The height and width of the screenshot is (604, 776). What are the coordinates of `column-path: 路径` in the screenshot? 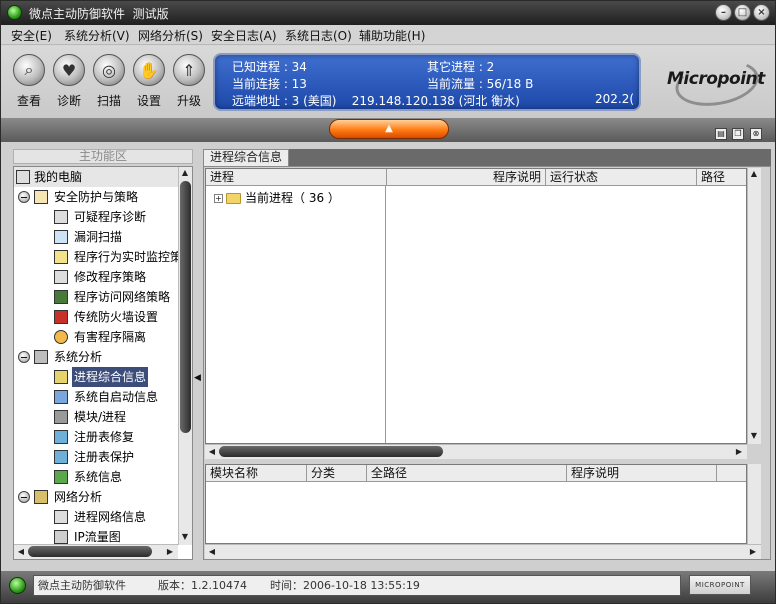 It's located at (721, 177).